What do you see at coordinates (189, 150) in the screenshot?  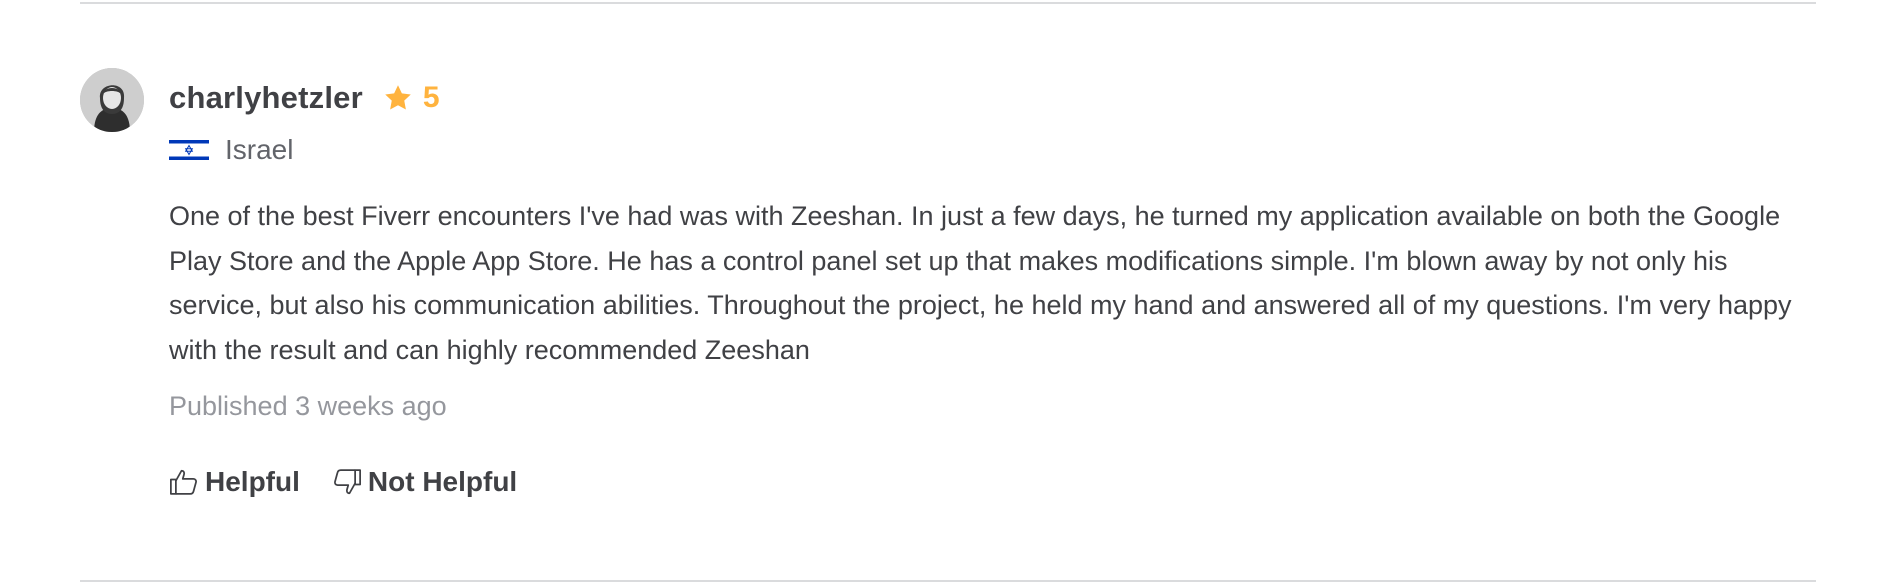 I see `israel-flag-icon` at bounding box center [189, 150].